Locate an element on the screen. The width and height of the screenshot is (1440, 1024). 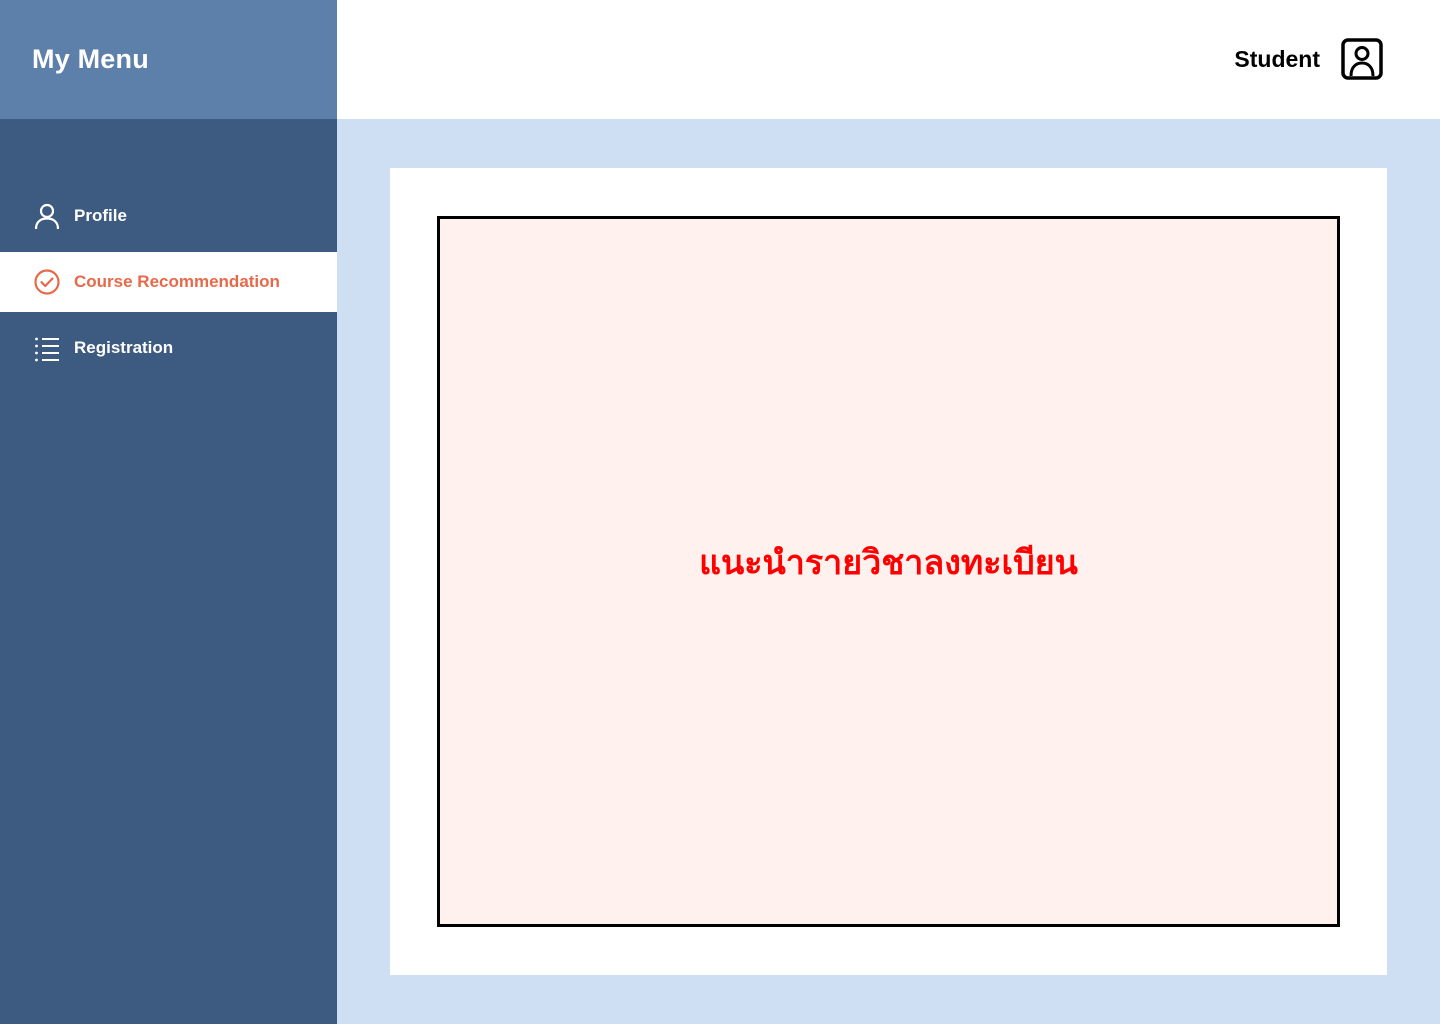
top-bar: Student is located at coordinates (888, 59).